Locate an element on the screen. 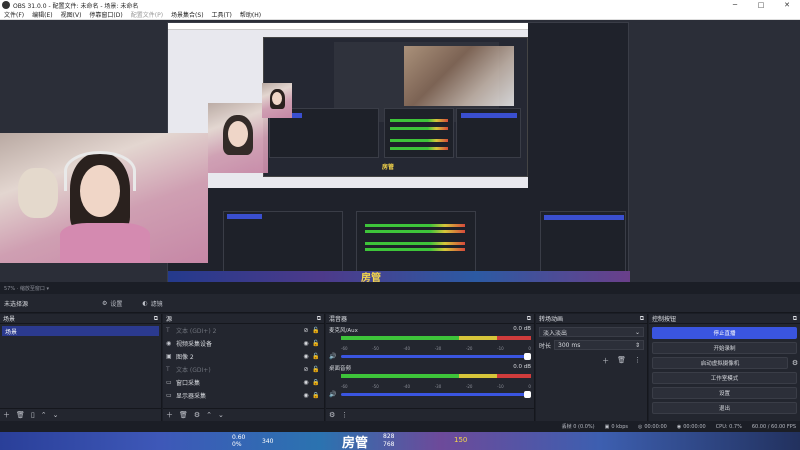 This screenshot has height=450, width=800. start-recording-button: 开始录制 is located at coordinates (724, 348).